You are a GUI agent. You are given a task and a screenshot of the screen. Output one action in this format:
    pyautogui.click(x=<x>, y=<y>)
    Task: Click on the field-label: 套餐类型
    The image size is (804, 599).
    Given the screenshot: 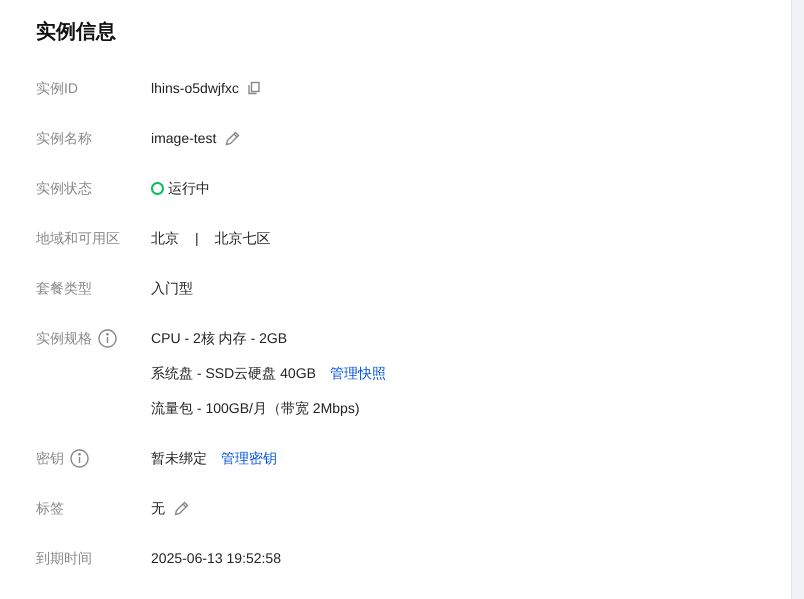 What is the action you would take?
    pyautogui.click(x=64, y=288)
    